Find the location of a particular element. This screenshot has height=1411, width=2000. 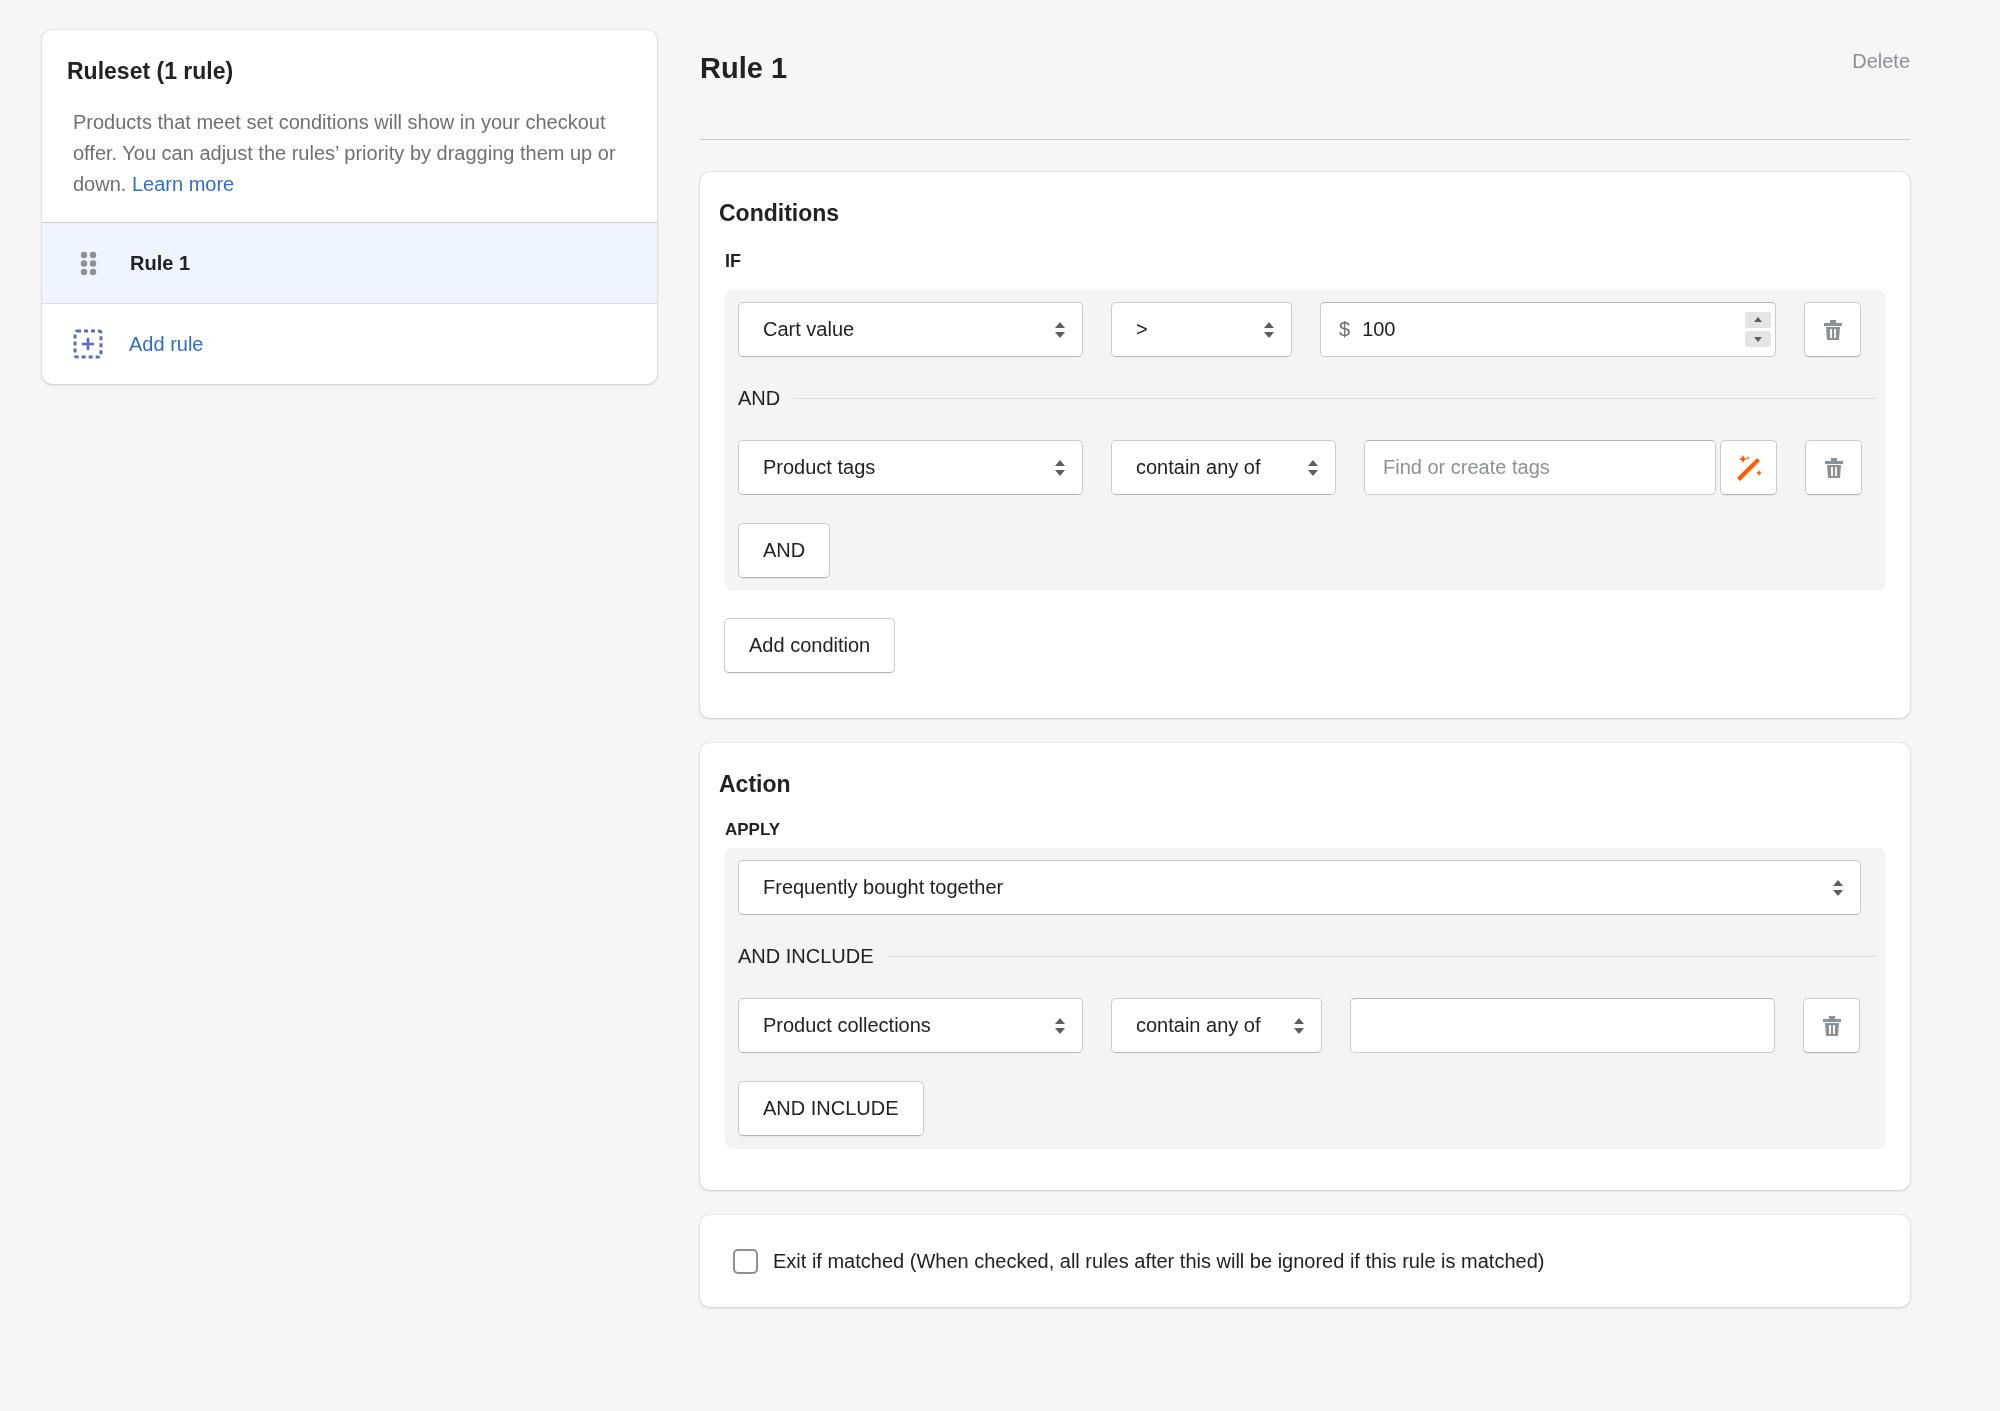

exit-checkbox is located at coordinates (745, 1261).